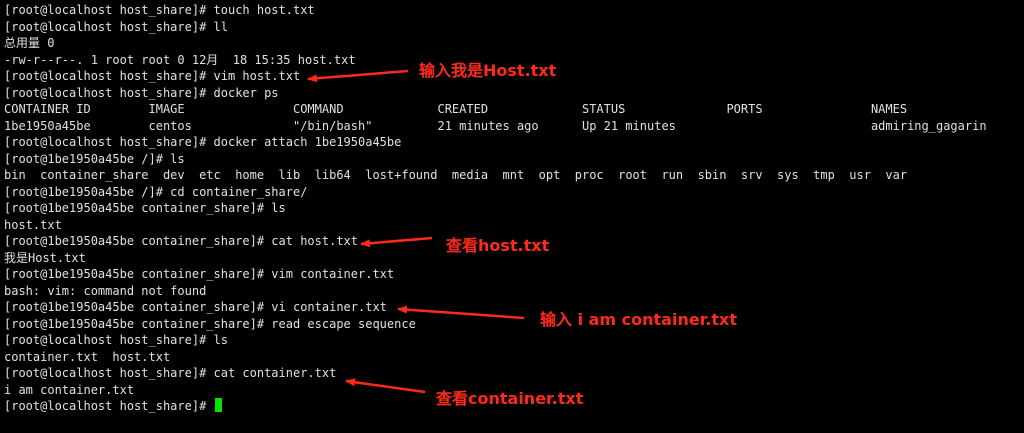 This screenshot has height=433, width=1024. I want to click on annotation-view-container: 查看container.txt, so click(510, 398).